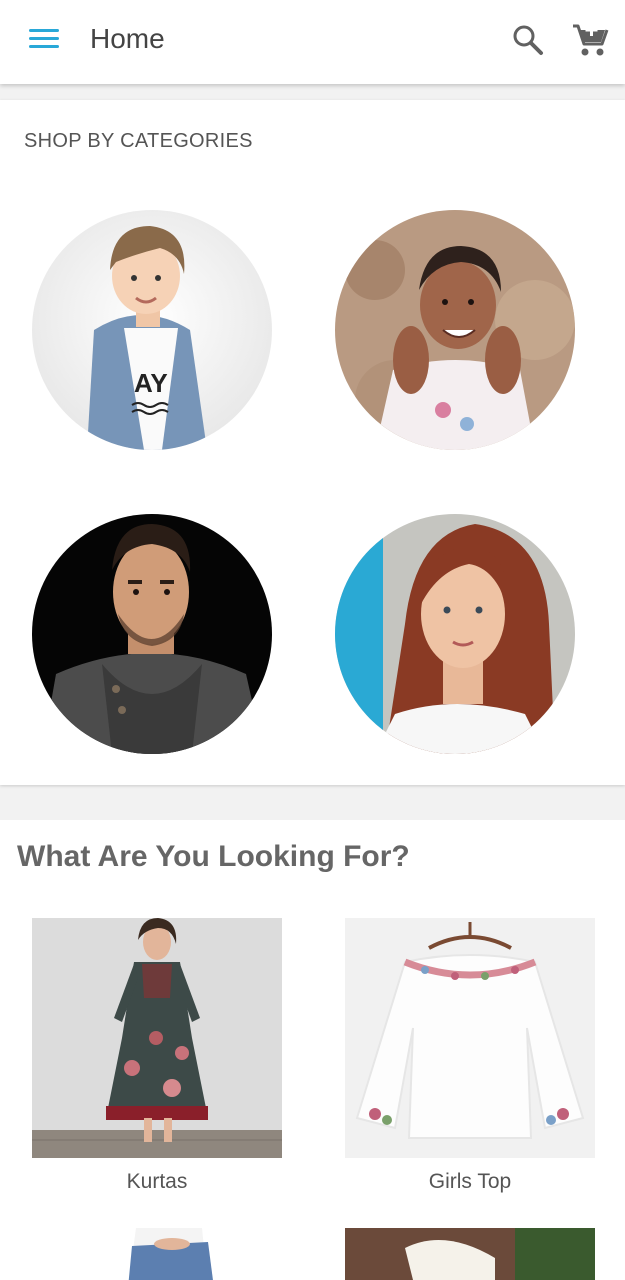  I want to click on category-women, so click(455, 634).